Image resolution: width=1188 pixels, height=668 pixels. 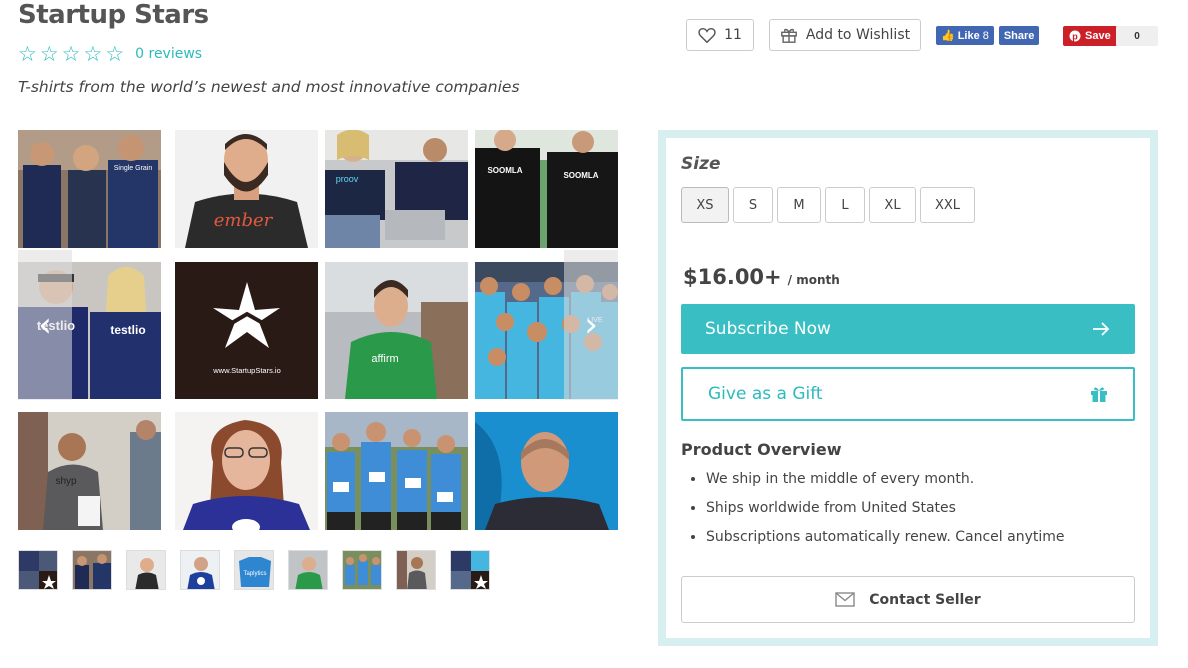 I want to click on pin-label: Save, so click(x=1098, y=36).